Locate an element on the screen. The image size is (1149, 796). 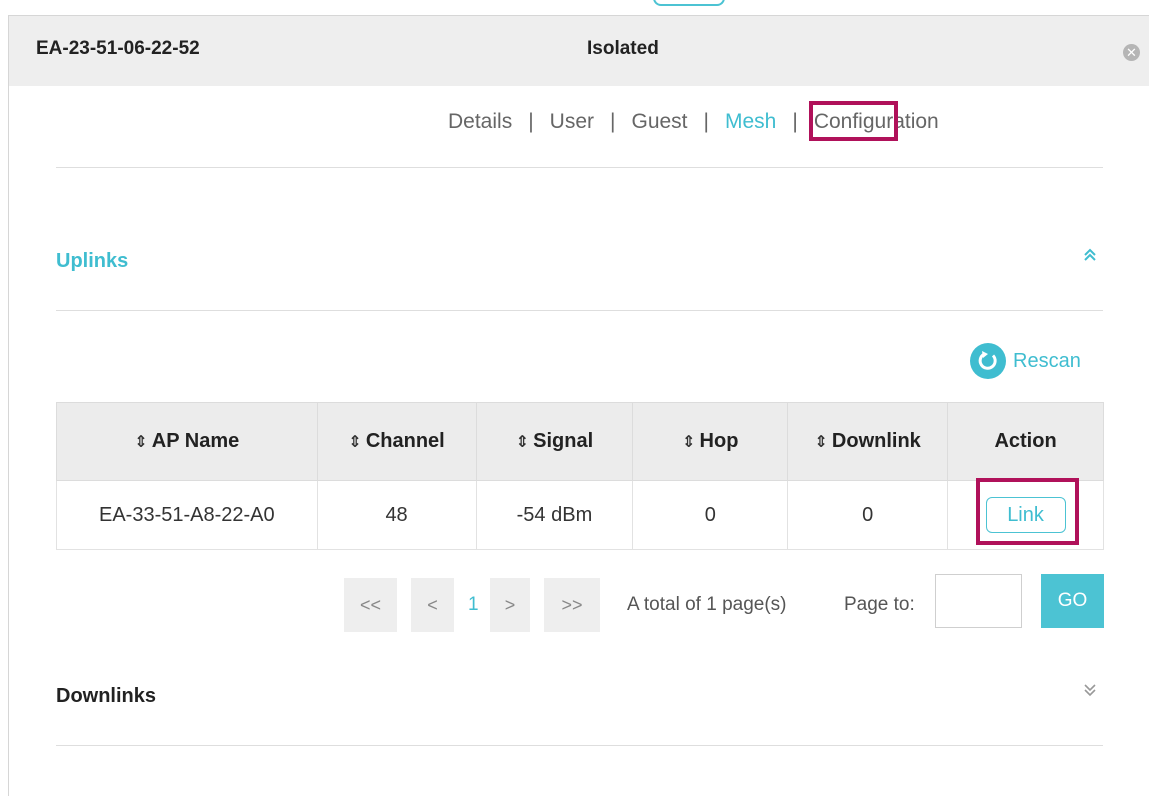
cell-hop: 0 is located at coordinates (710, 515).